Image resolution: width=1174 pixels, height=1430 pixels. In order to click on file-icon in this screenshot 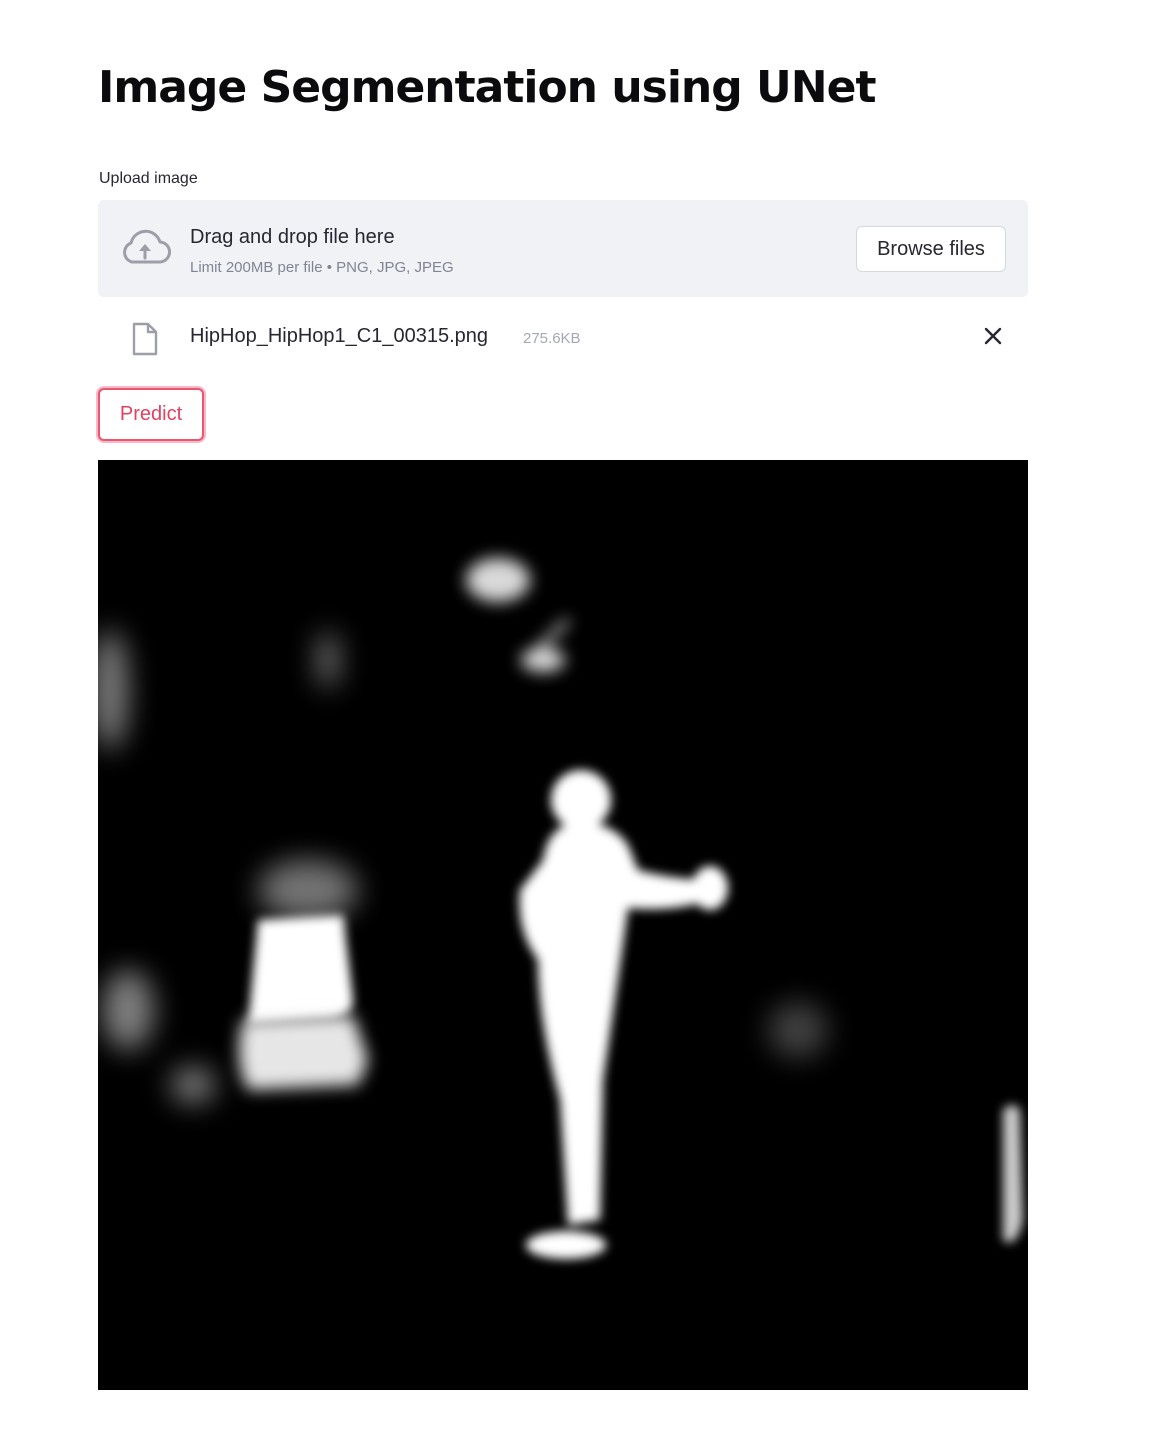, I will do `click(145, 339)`.